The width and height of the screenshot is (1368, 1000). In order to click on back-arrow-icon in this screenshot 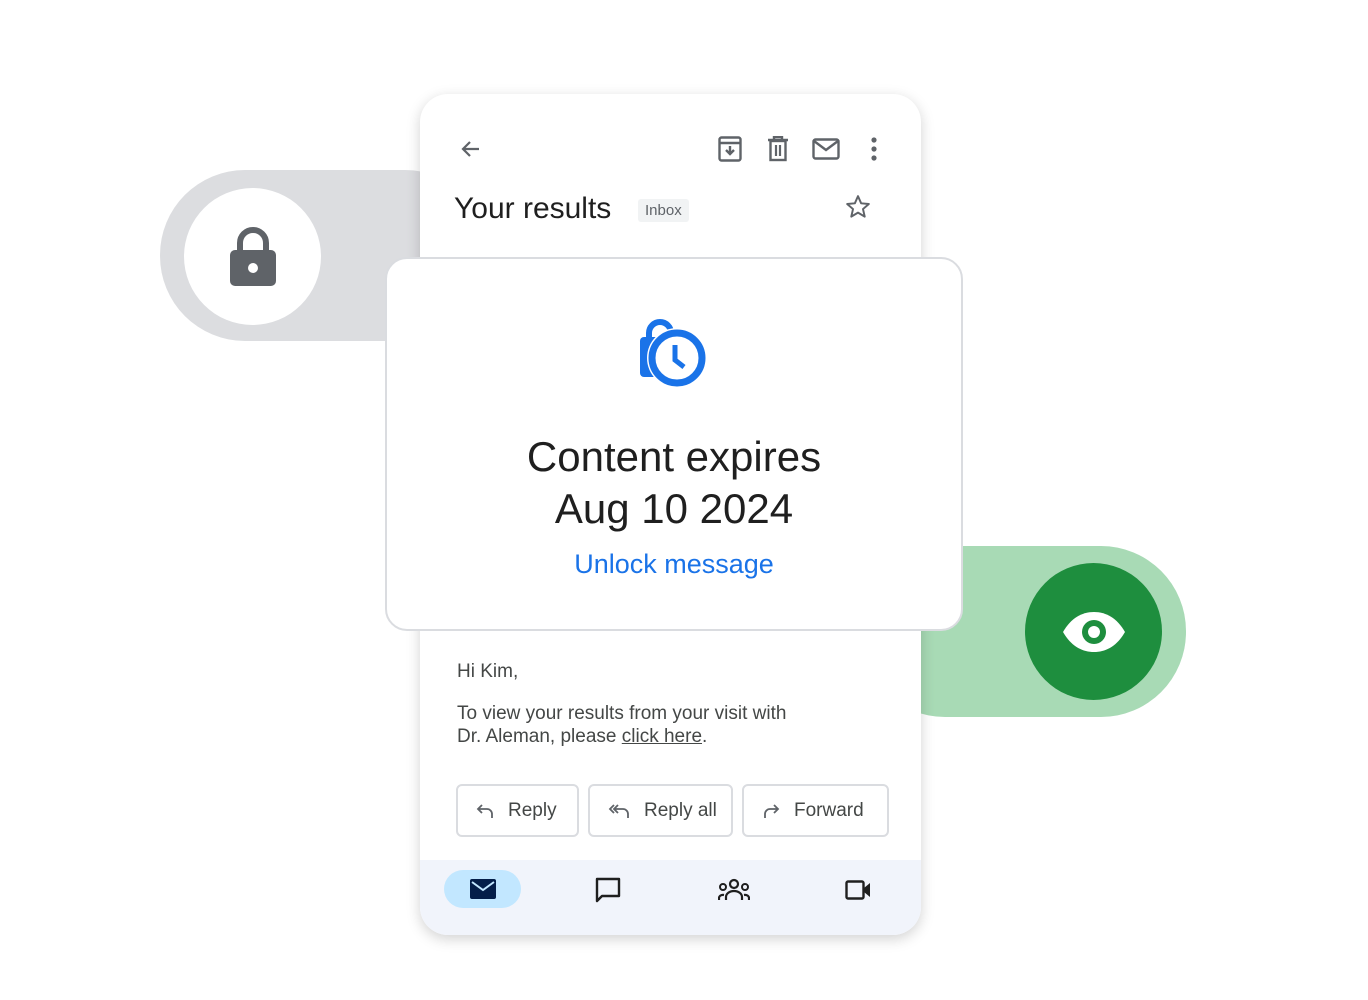, I will do `click(471, 149)`.